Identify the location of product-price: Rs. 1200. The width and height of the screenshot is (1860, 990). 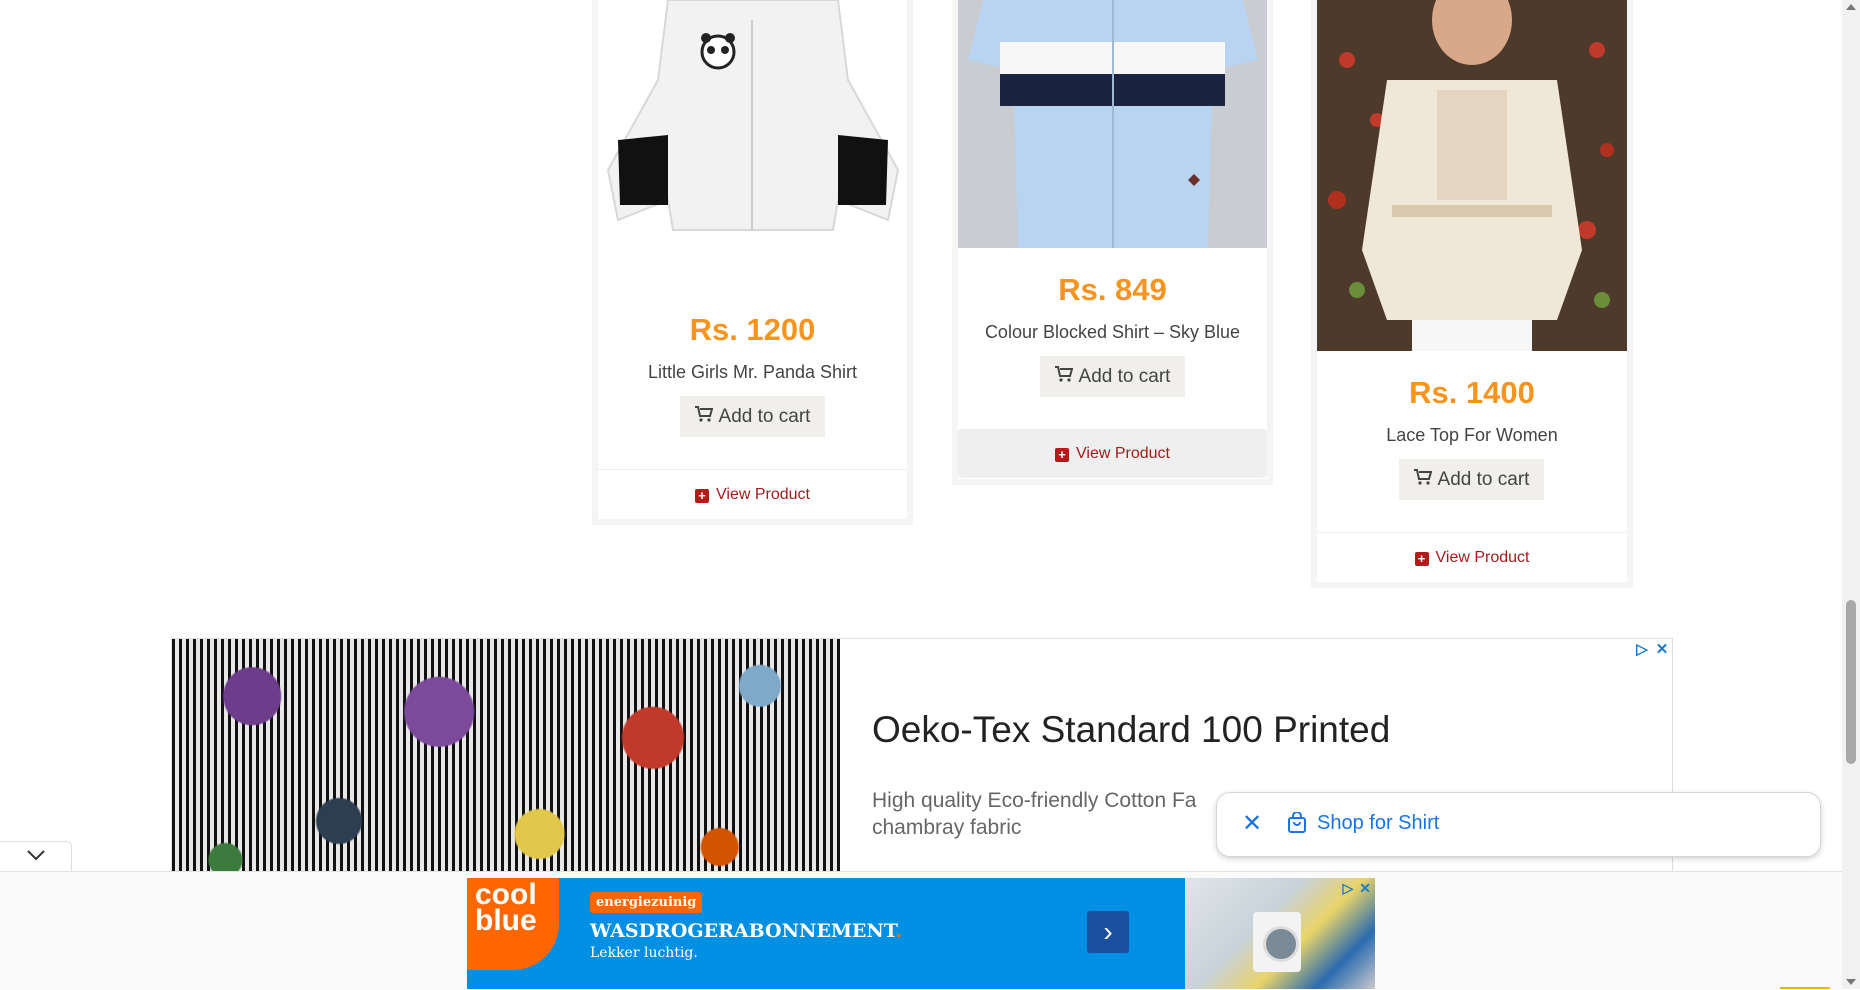
(752, 329).